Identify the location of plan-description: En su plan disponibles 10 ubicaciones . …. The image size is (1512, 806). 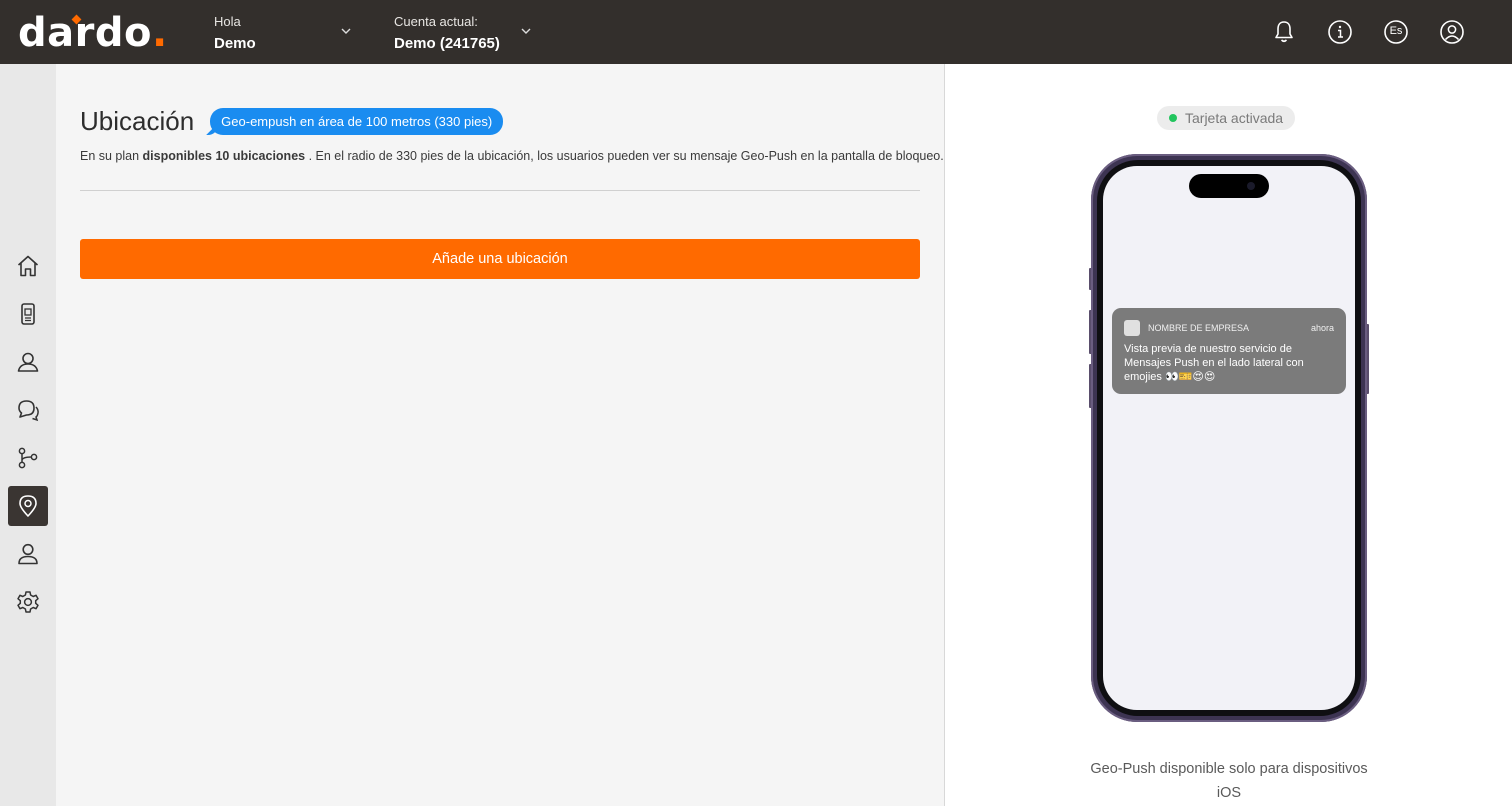
(512, 156).